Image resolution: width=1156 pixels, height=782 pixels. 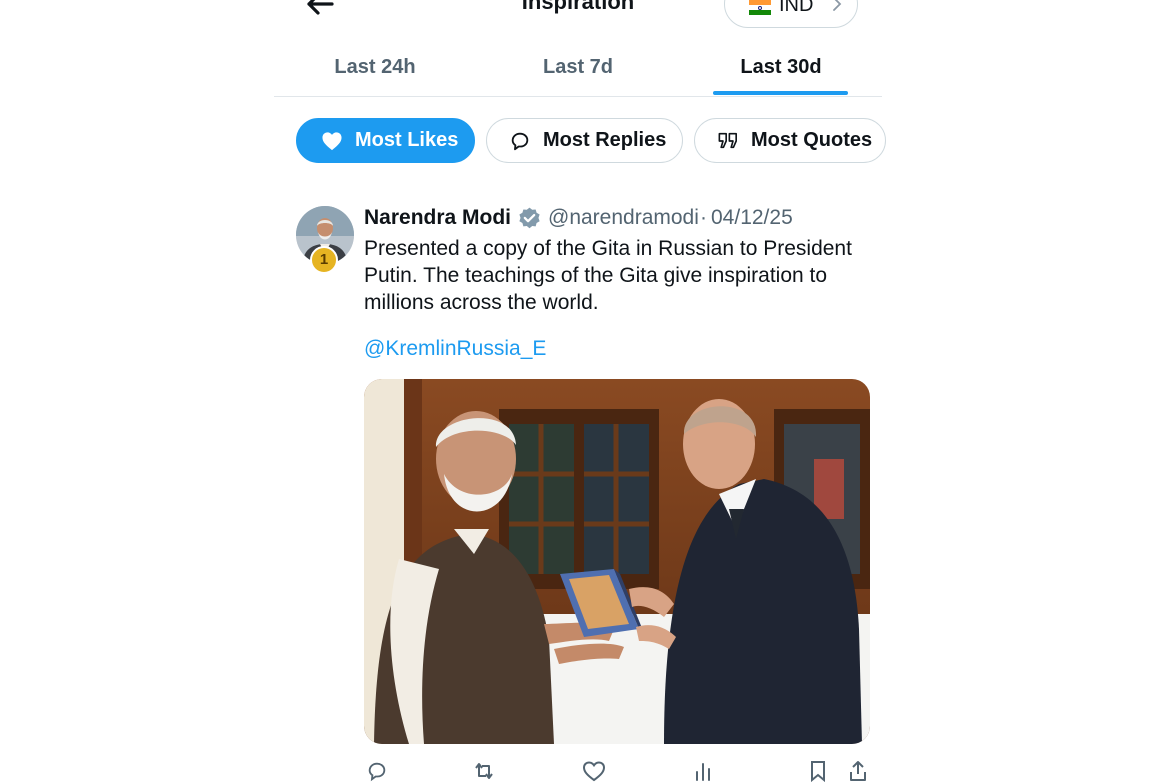 I want to click on verified-badge-icon, so click(x=529, y=218).